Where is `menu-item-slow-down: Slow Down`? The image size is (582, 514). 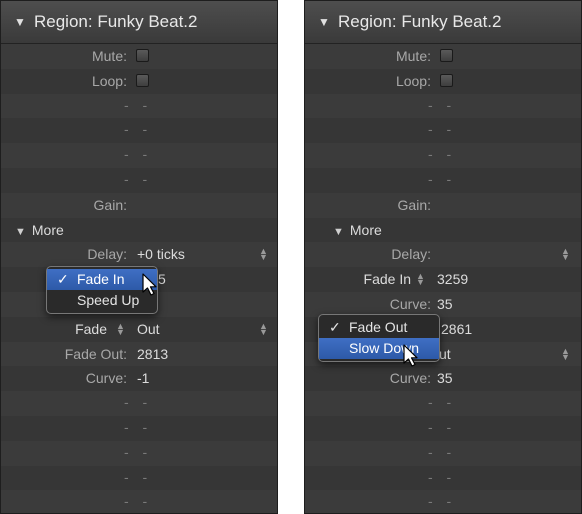
menu-item-slow-down: Slow Down is located at coordinates (379, 348).